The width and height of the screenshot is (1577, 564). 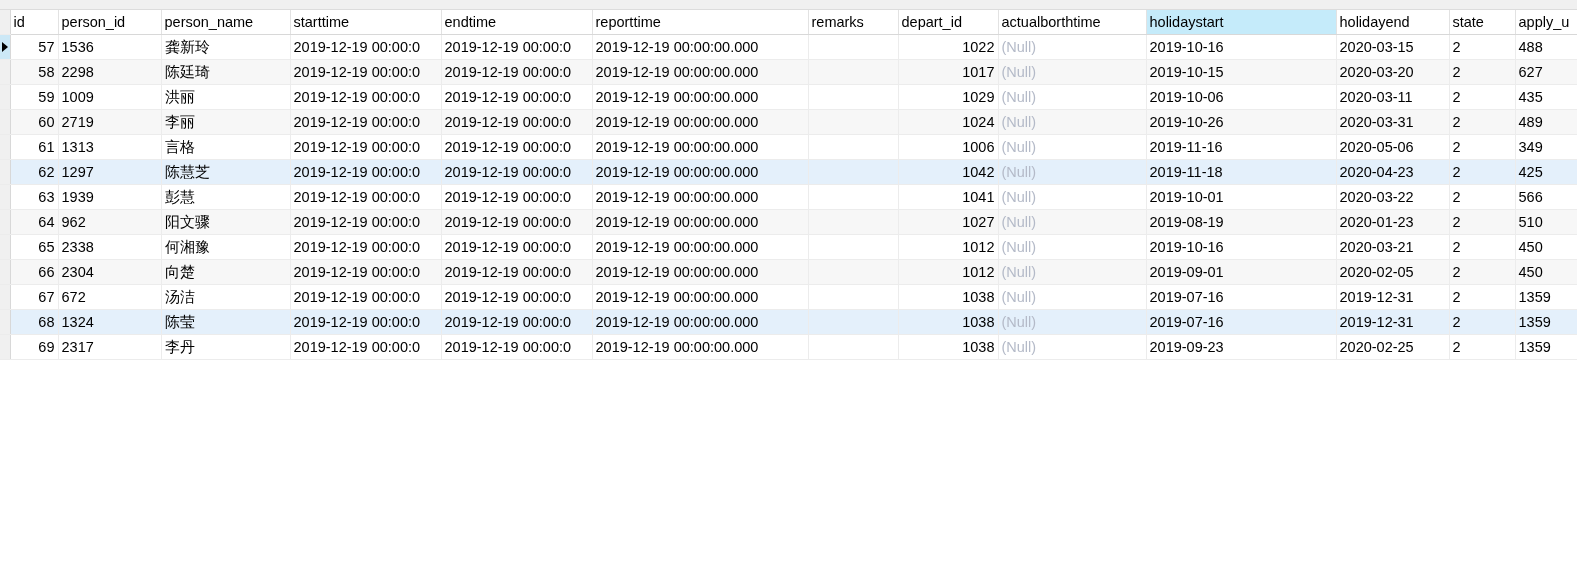 What do you see at coordinates (77, 122) in the screenshot?
I see `table-cell: 2719` at bounding box center [77, 122].